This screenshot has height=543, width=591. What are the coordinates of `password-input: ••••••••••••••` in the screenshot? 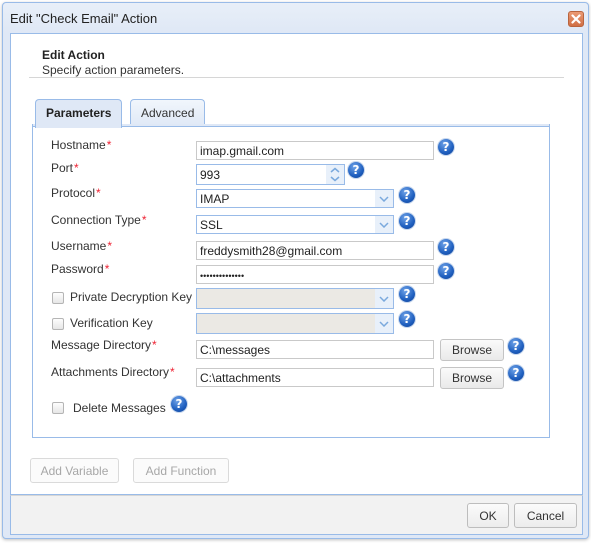 It's located at (315, 274).